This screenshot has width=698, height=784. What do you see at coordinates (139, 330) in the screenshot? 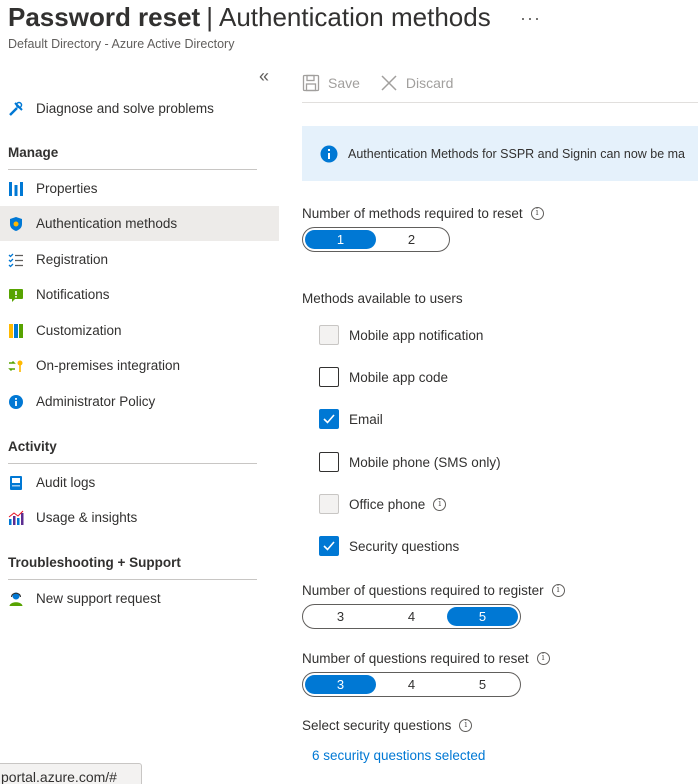
I see `sidebar-item-customization: Customization` at bounding box center [139, 330].